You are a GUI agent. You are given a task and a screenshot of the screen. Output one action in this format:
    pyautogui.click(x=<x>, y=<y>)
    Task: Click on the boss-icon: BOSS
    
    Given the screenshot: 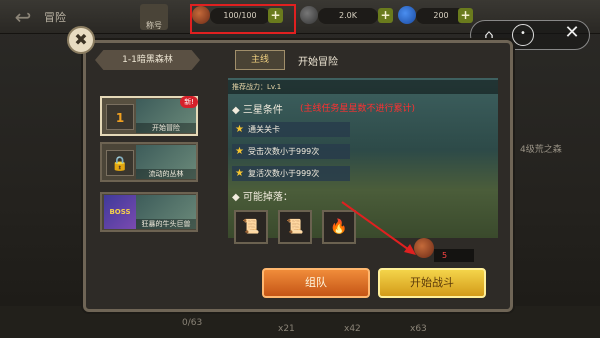 What is the action you would take?
    pyautogui.click(x=120, y=212)
    